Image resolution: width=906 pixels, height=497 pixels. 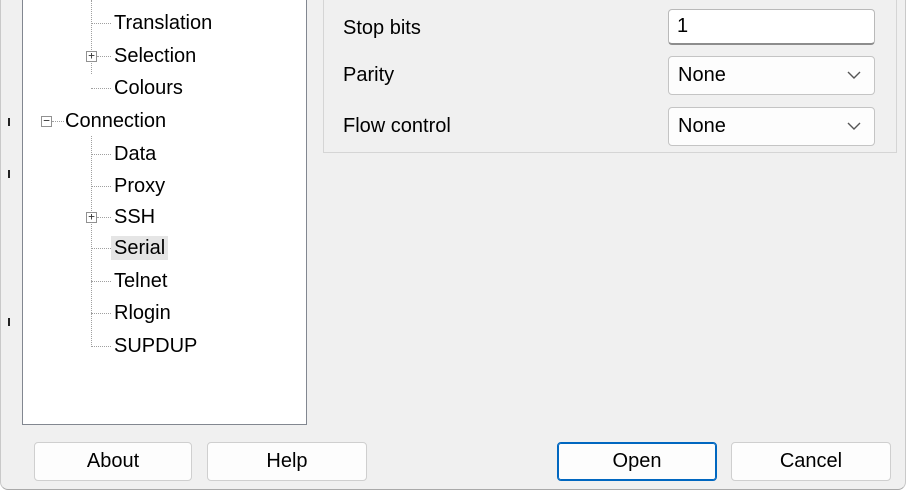 I want to click on tree-item-label: Serial, so click(x=140, y=248).